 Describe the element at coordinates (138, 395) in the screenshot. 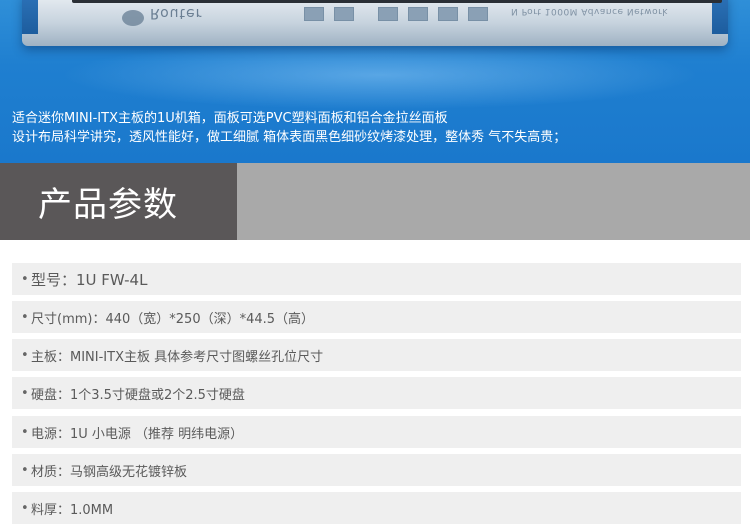

I see `spec-text: 硬盘：1个3.5寸硬盘或2个2.5寸硬盘` at that location.